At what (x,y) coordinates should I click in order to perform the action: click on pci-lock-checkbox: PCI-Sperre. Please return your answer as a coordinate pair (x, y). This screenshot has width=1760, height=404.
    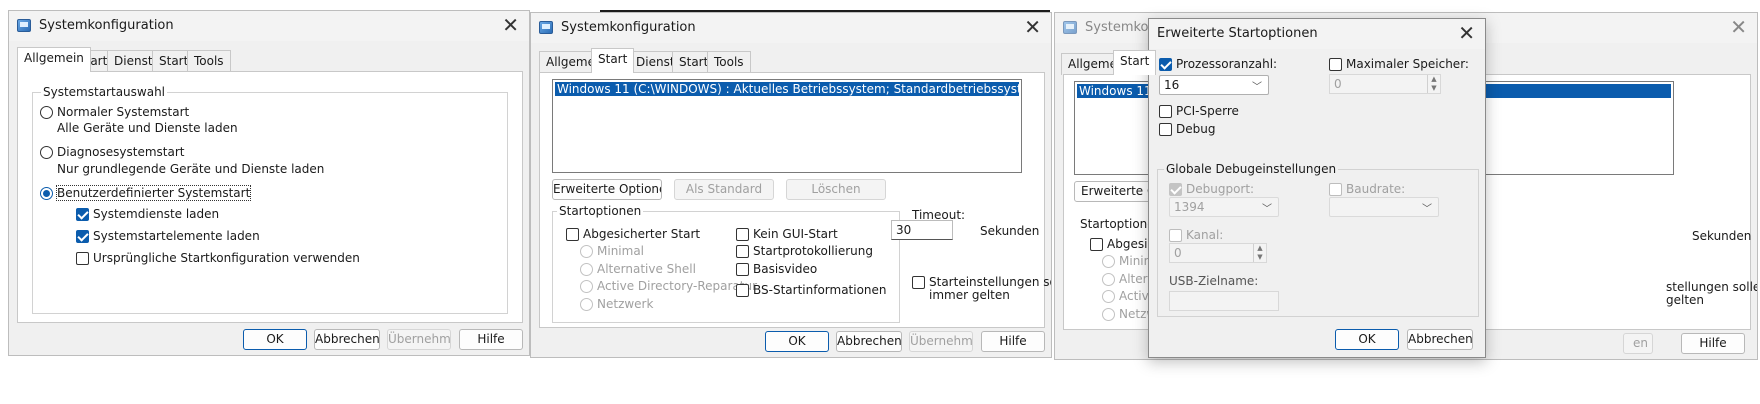
    Looking at the image, I should click on (1199, 111).